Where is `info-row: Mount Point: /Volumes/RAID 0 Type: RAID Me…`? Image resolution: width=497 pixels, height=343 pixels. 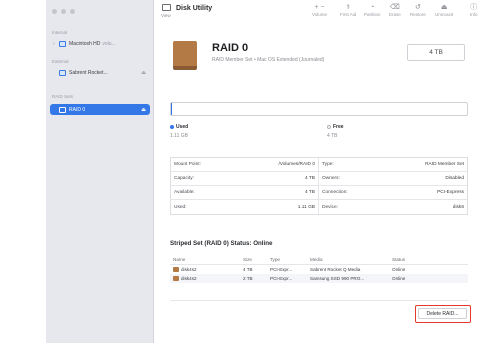
info-row: Mount Point: /Volumes/RAID 0 Type: RAID Me… is located at coordinates (319, 165).